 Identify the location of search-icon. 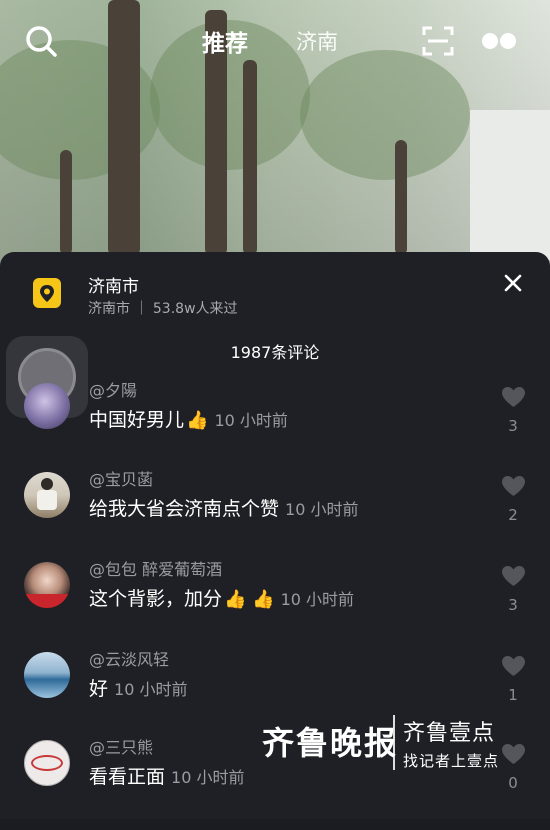
(41, 41).